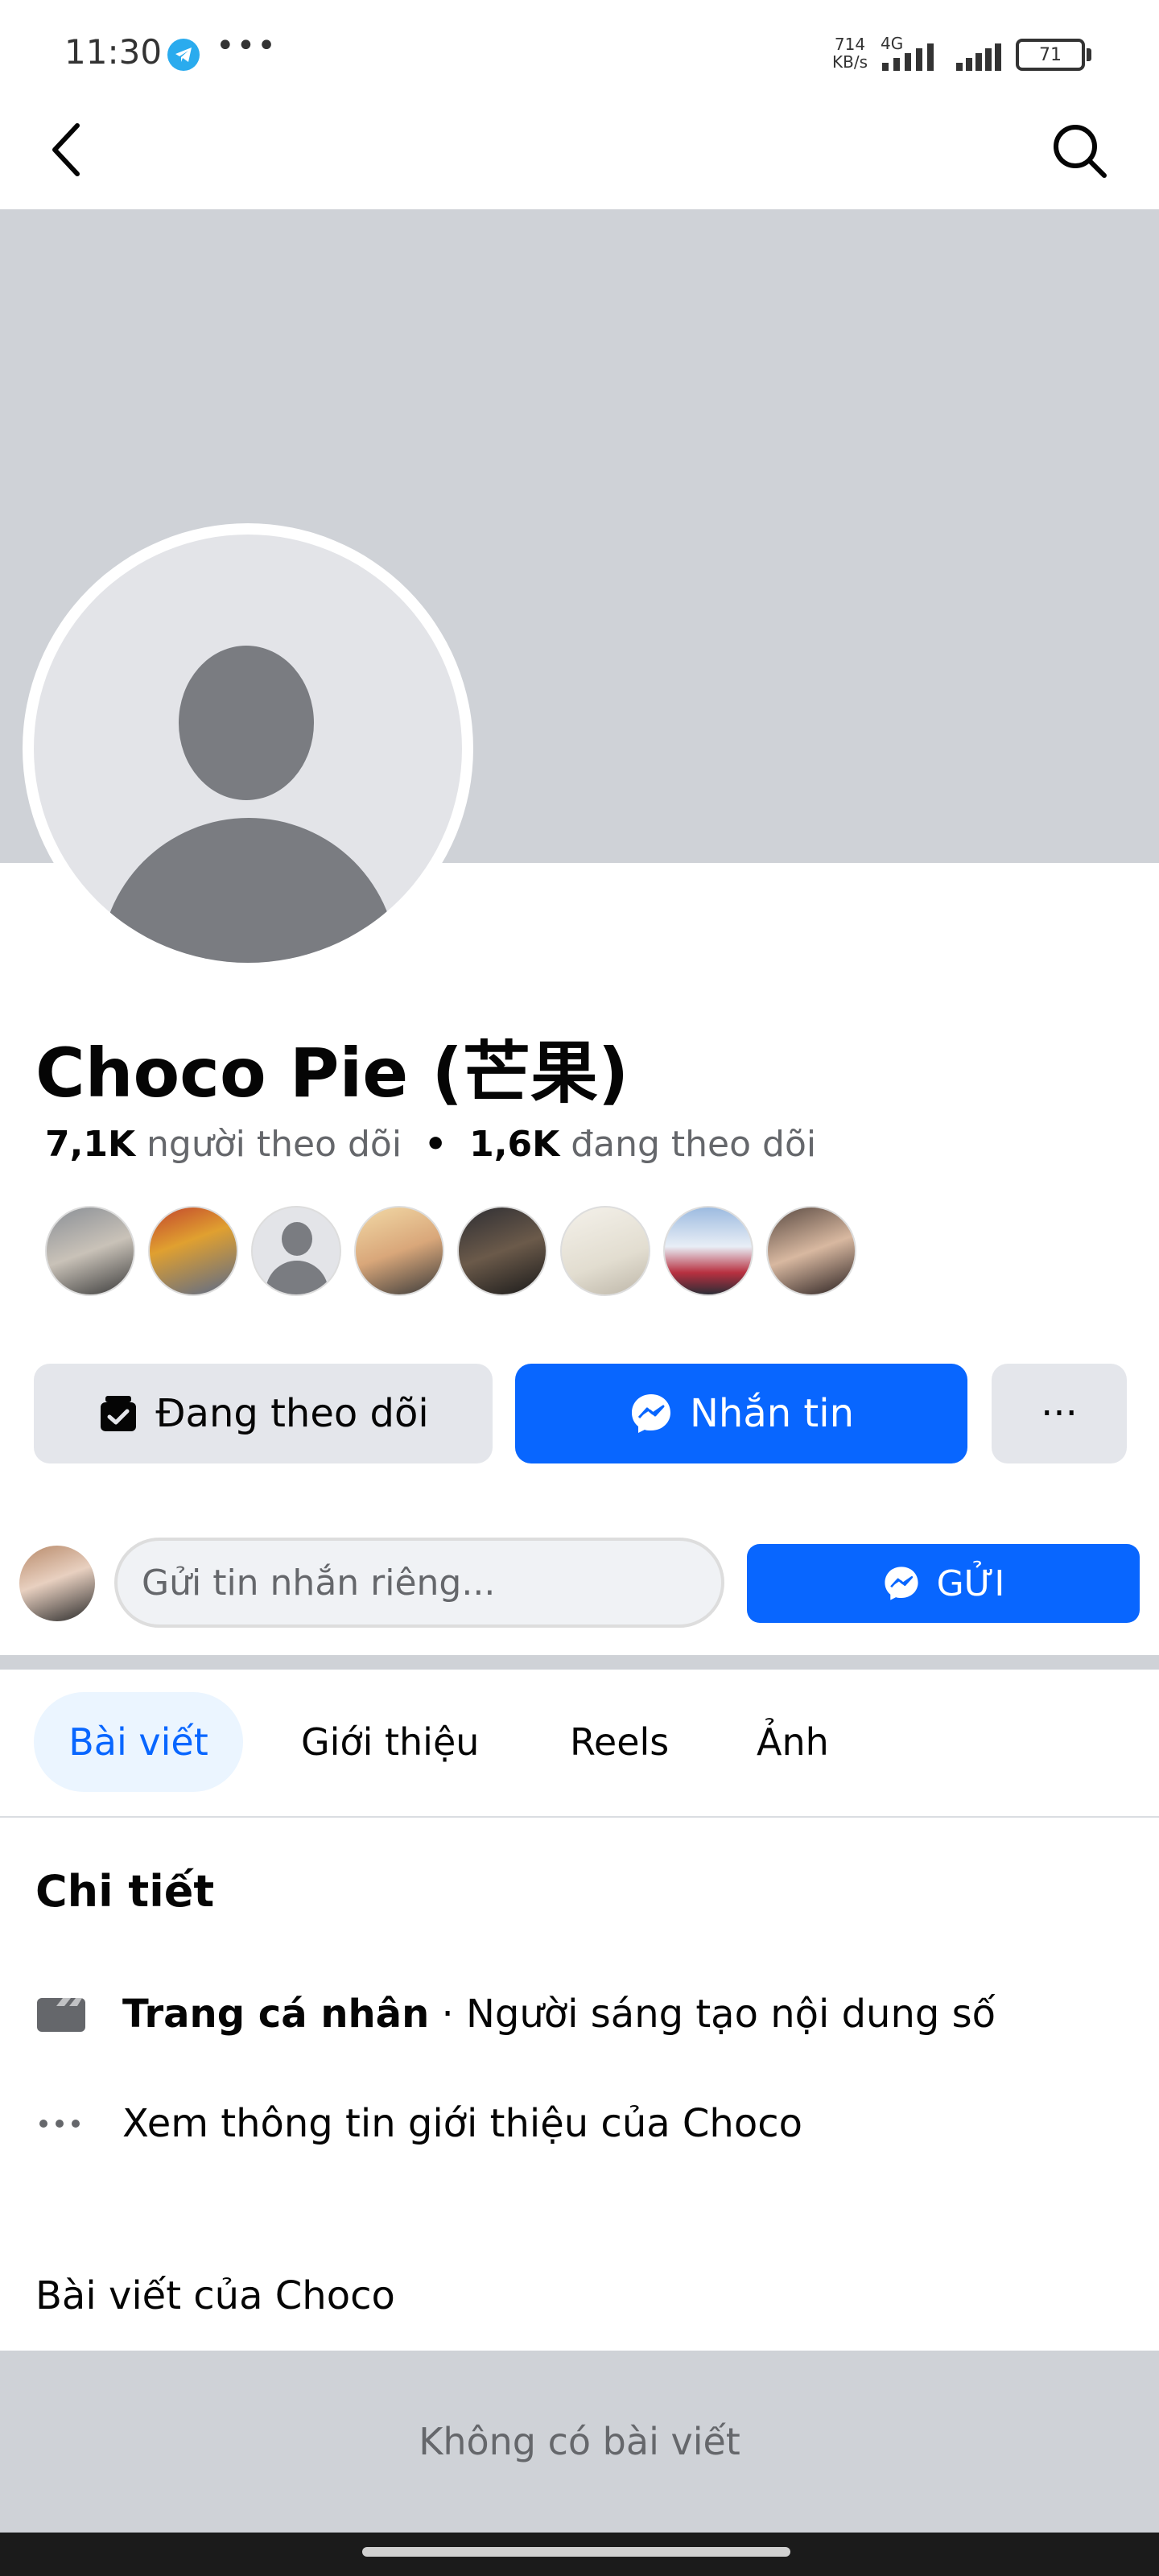  Describe the element at coordinates (215, 2295) in the screenshot. I see `posts-title: Bài viết của Choco` at that location.